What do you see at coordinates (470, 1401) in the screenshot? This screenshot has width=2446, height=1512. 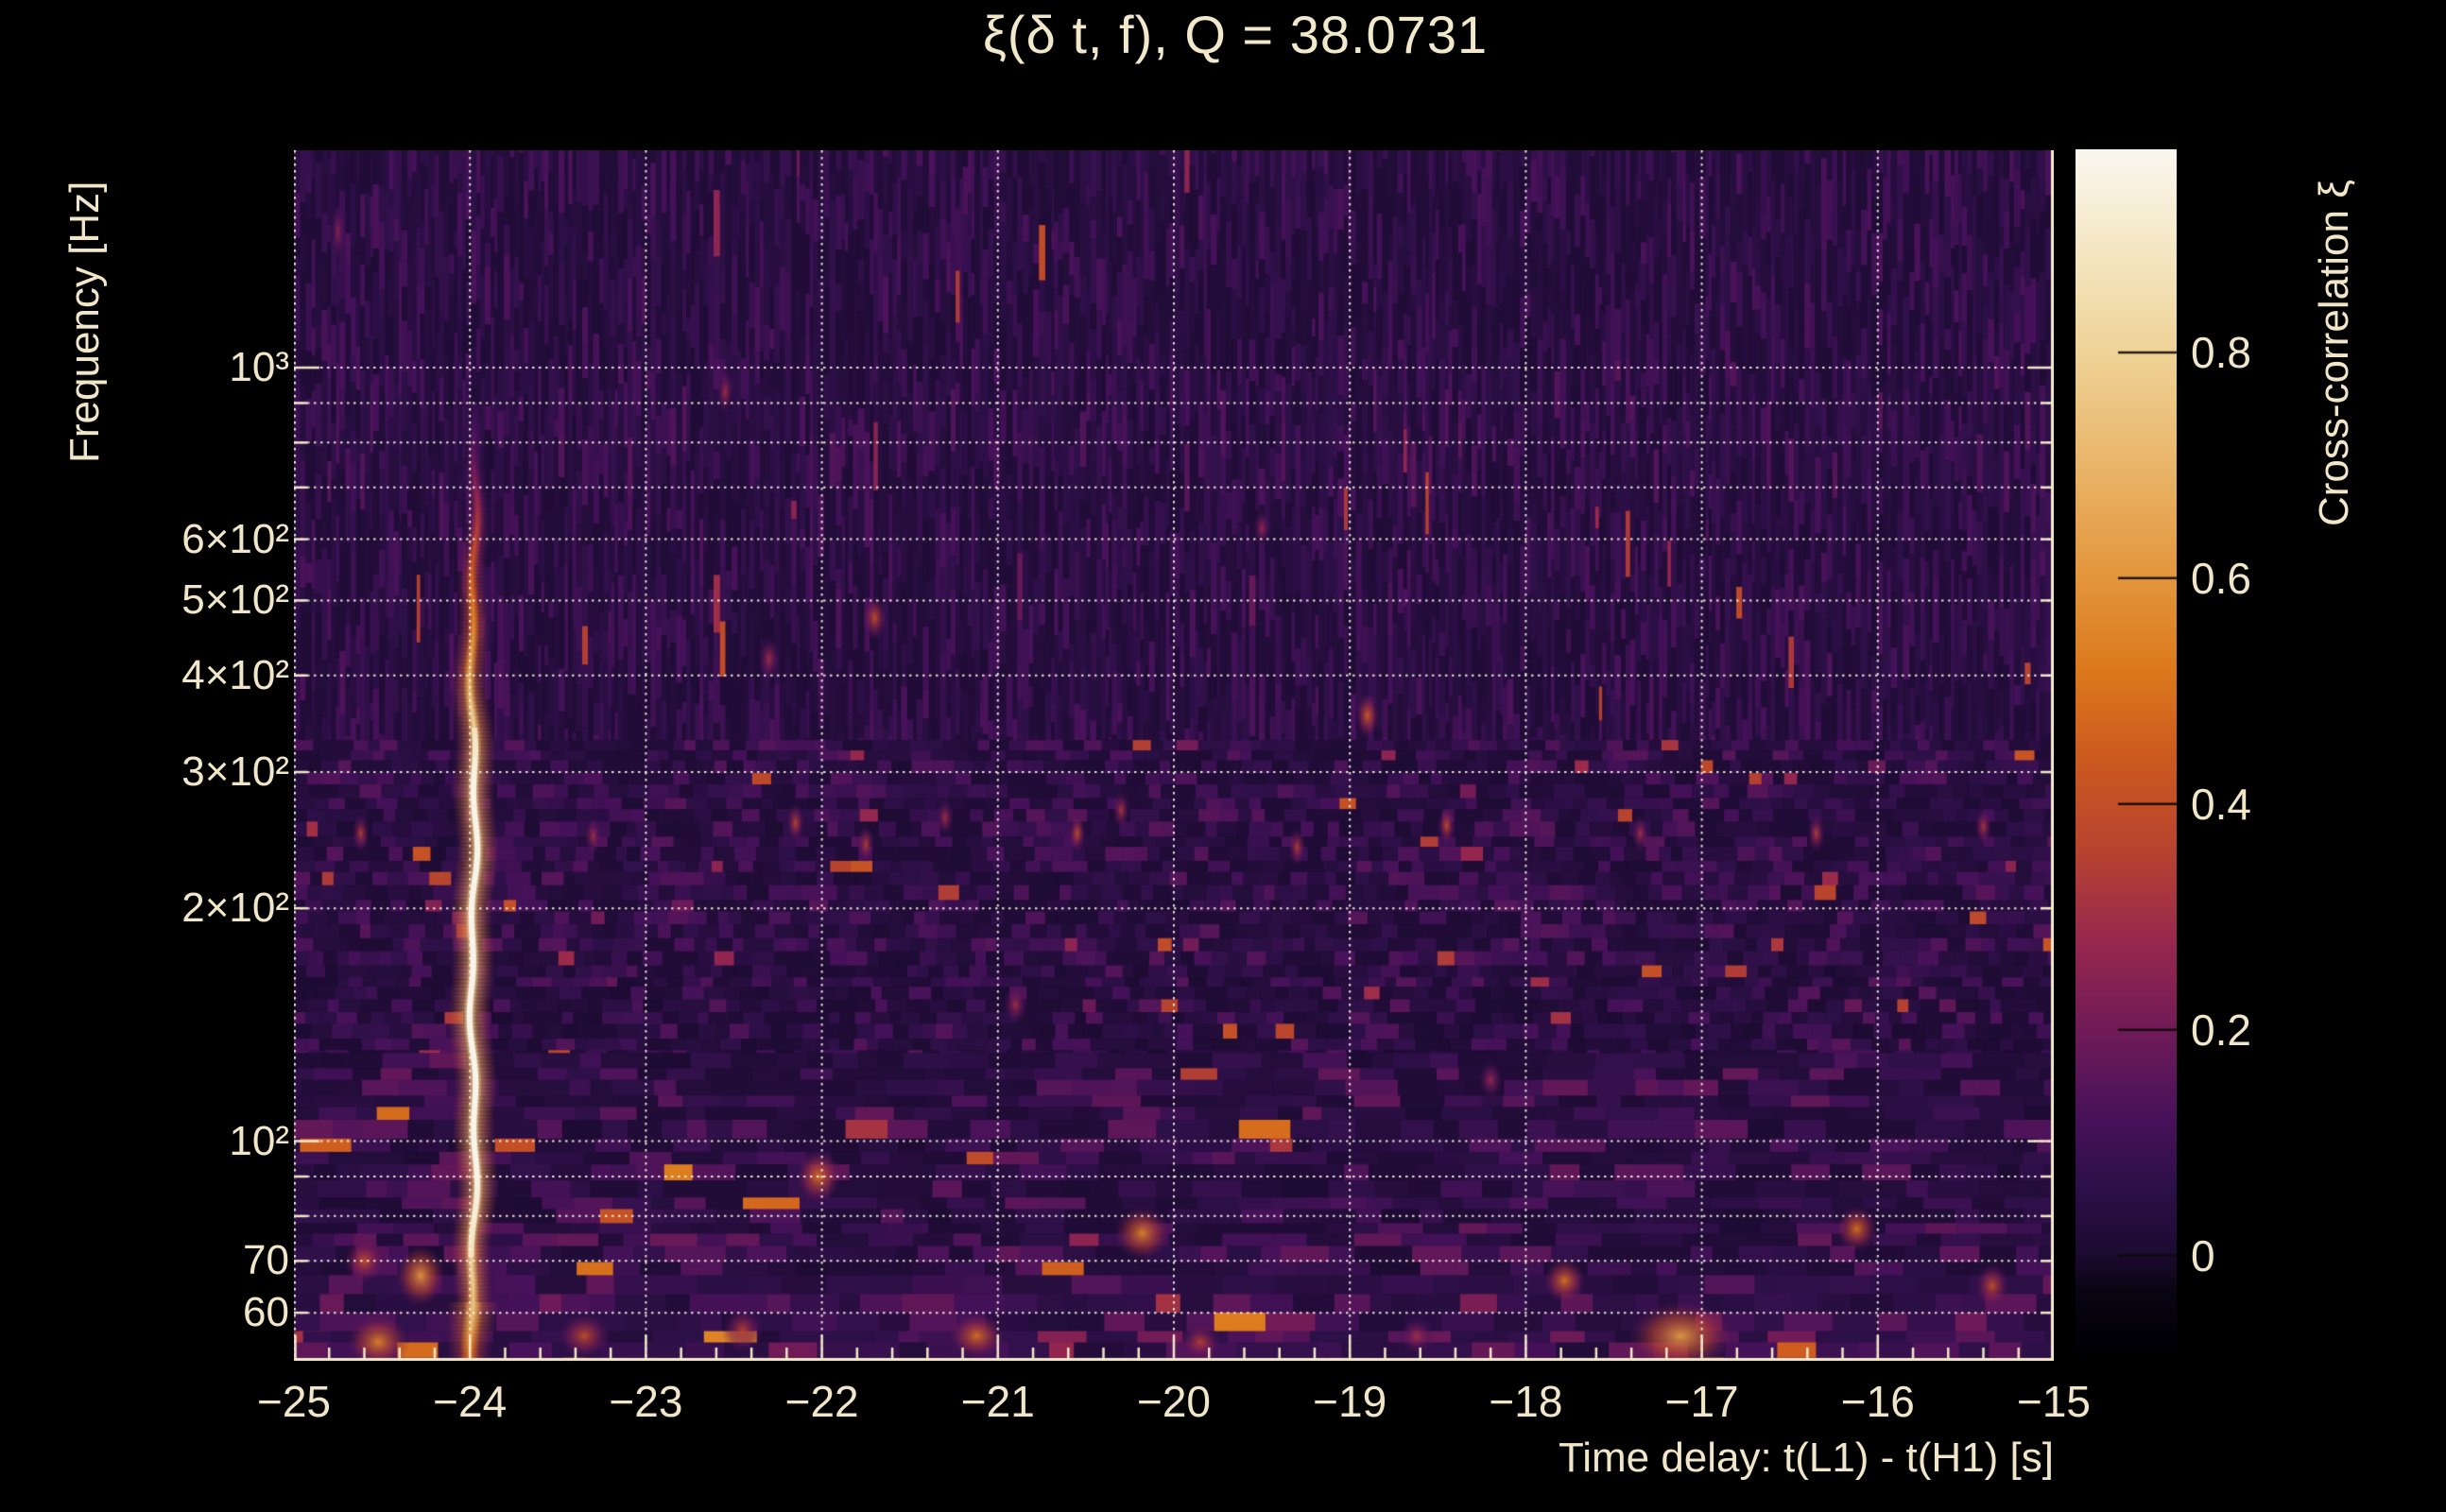 I see `x-tick-label: −24` at bounding box center [470, 1401].